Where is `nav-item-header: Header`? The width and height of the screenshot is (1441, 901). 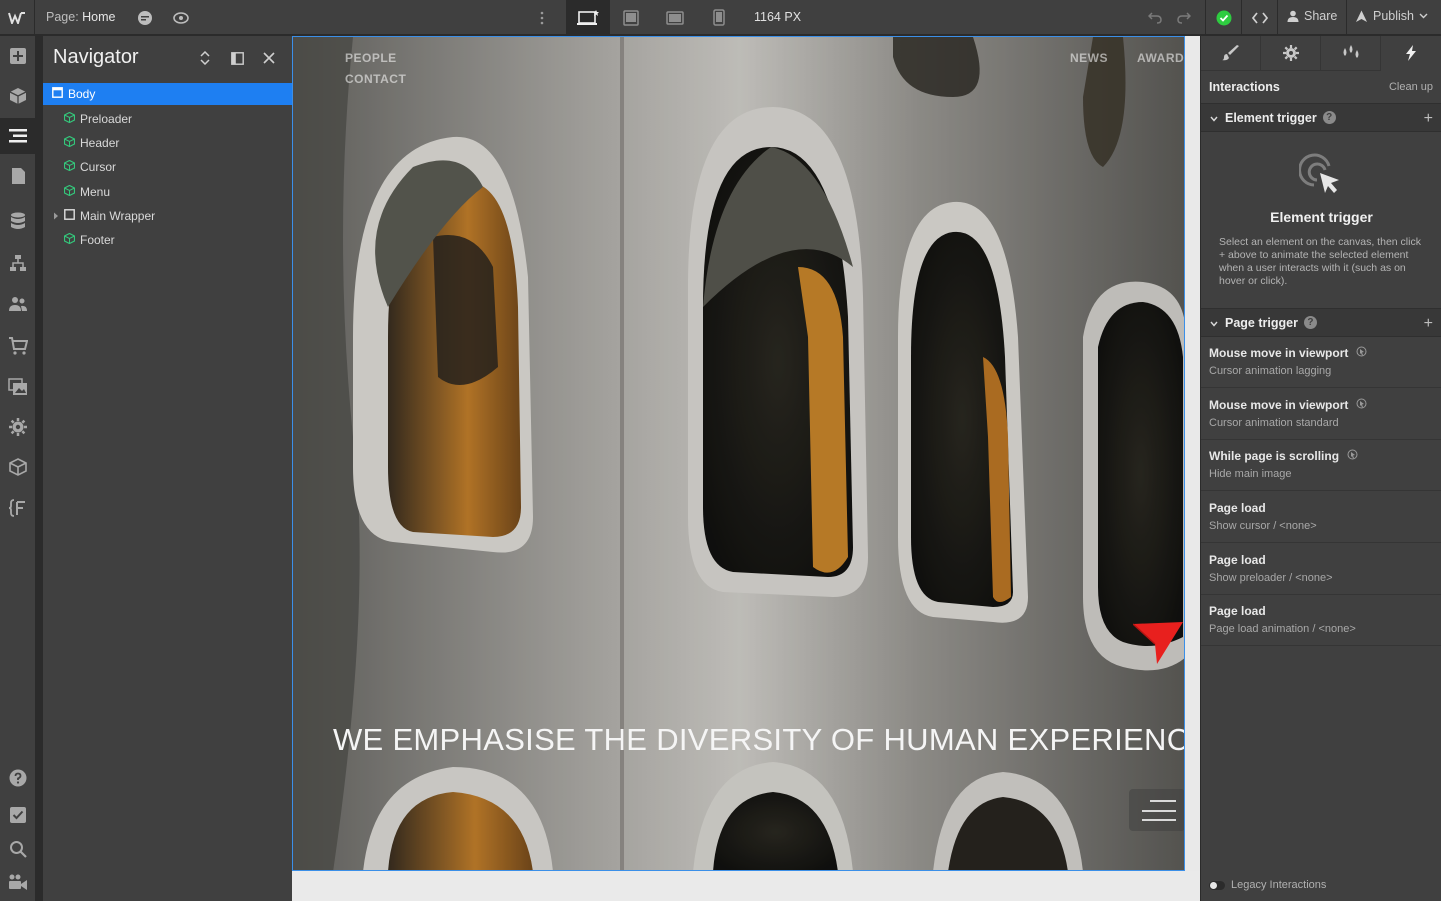 nav-item-header: Header is located at coordinates (167, 143).